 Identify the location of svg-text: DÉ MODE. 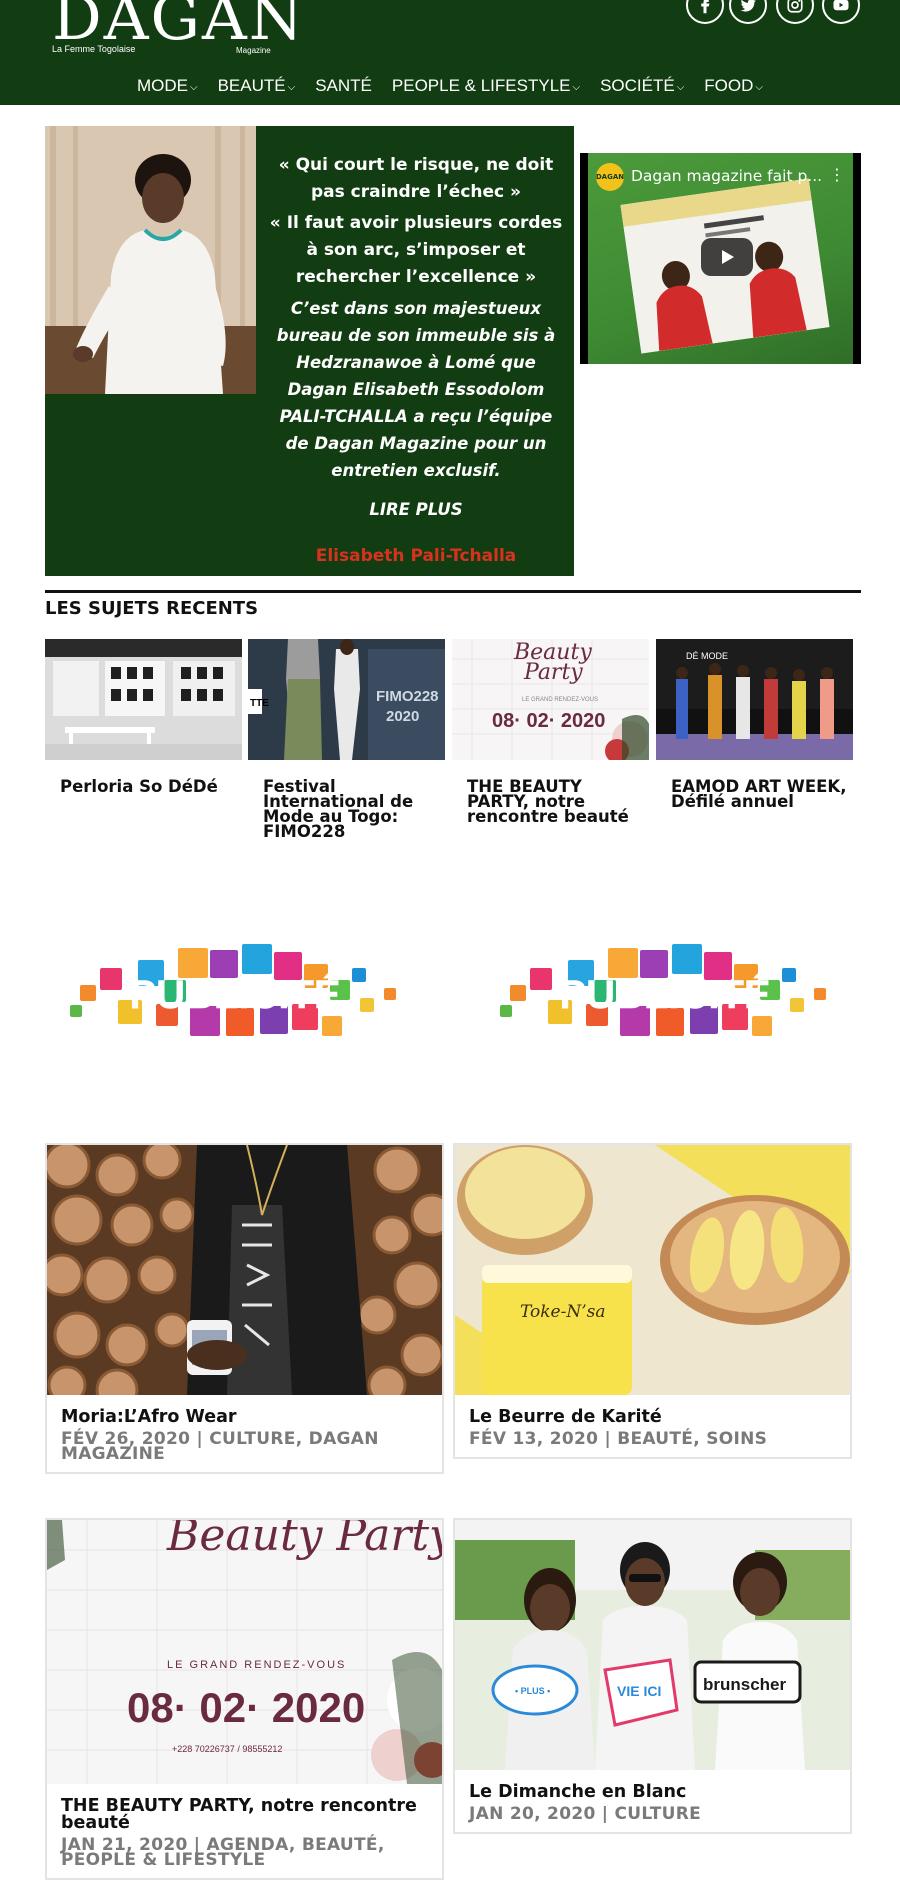
(707, 656).